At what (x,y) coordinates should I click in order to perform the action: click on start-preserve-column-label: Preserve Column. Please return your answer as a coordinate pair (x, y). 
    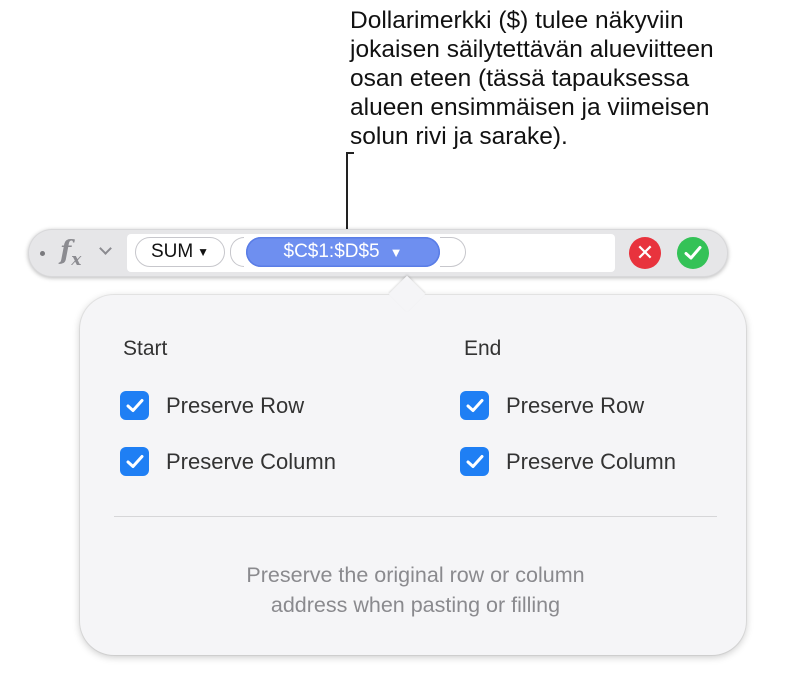
    Looking at the image, I should click on (251, 461).